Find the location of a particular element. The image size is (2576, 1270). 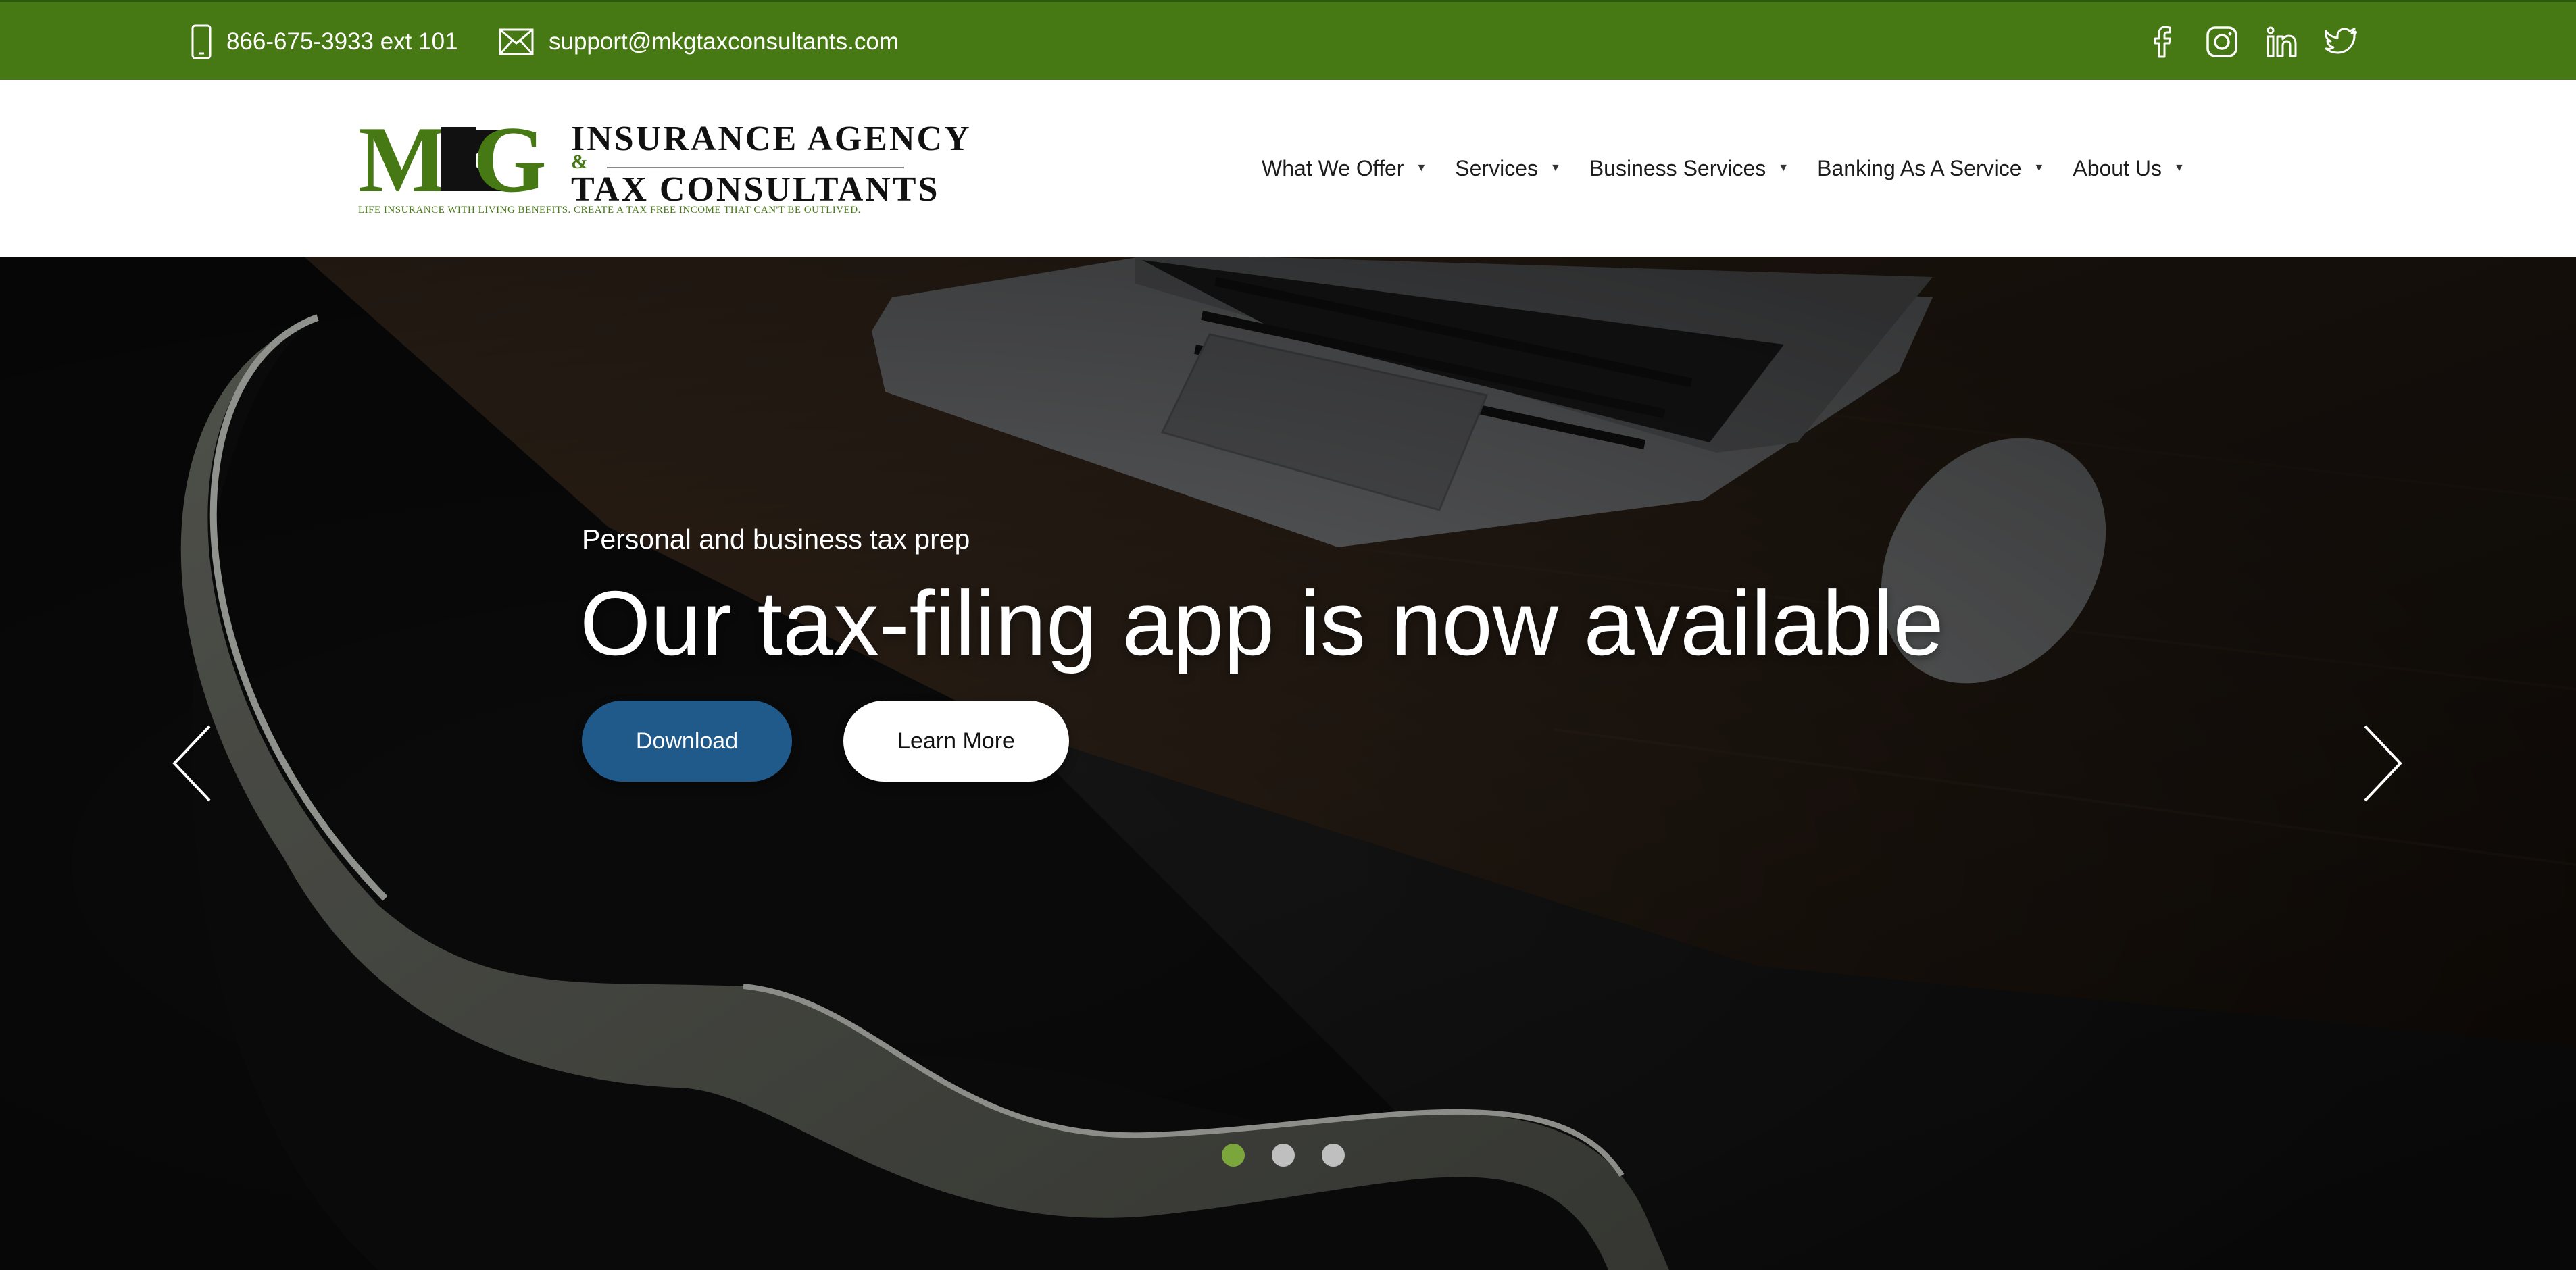

nav-item-label: About Us is located at coordinates (2118, 167).